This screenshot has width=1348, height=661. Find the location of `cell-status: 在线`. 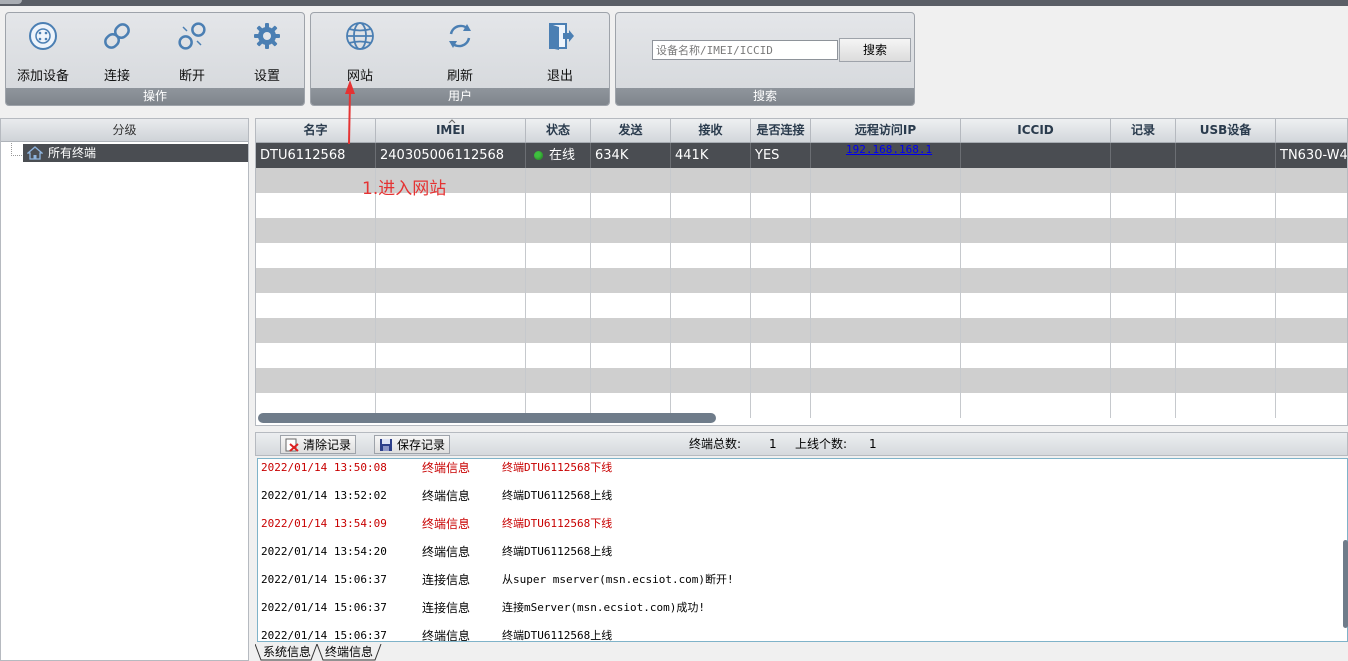

cell-status: 在线 is located at coordinates (558, 155).